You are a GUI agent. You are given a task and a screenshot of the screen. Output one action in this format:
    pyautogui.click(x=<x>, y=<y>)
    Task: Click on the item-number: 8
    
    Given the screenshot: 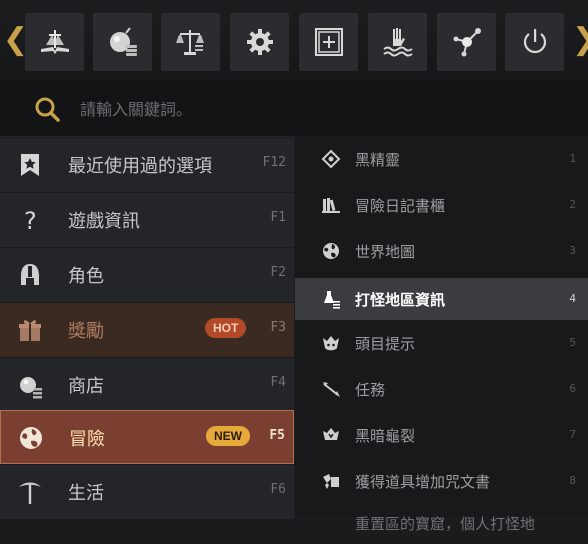 What is the action you would take?
    pyautogui.click(x=572, y=480)
    